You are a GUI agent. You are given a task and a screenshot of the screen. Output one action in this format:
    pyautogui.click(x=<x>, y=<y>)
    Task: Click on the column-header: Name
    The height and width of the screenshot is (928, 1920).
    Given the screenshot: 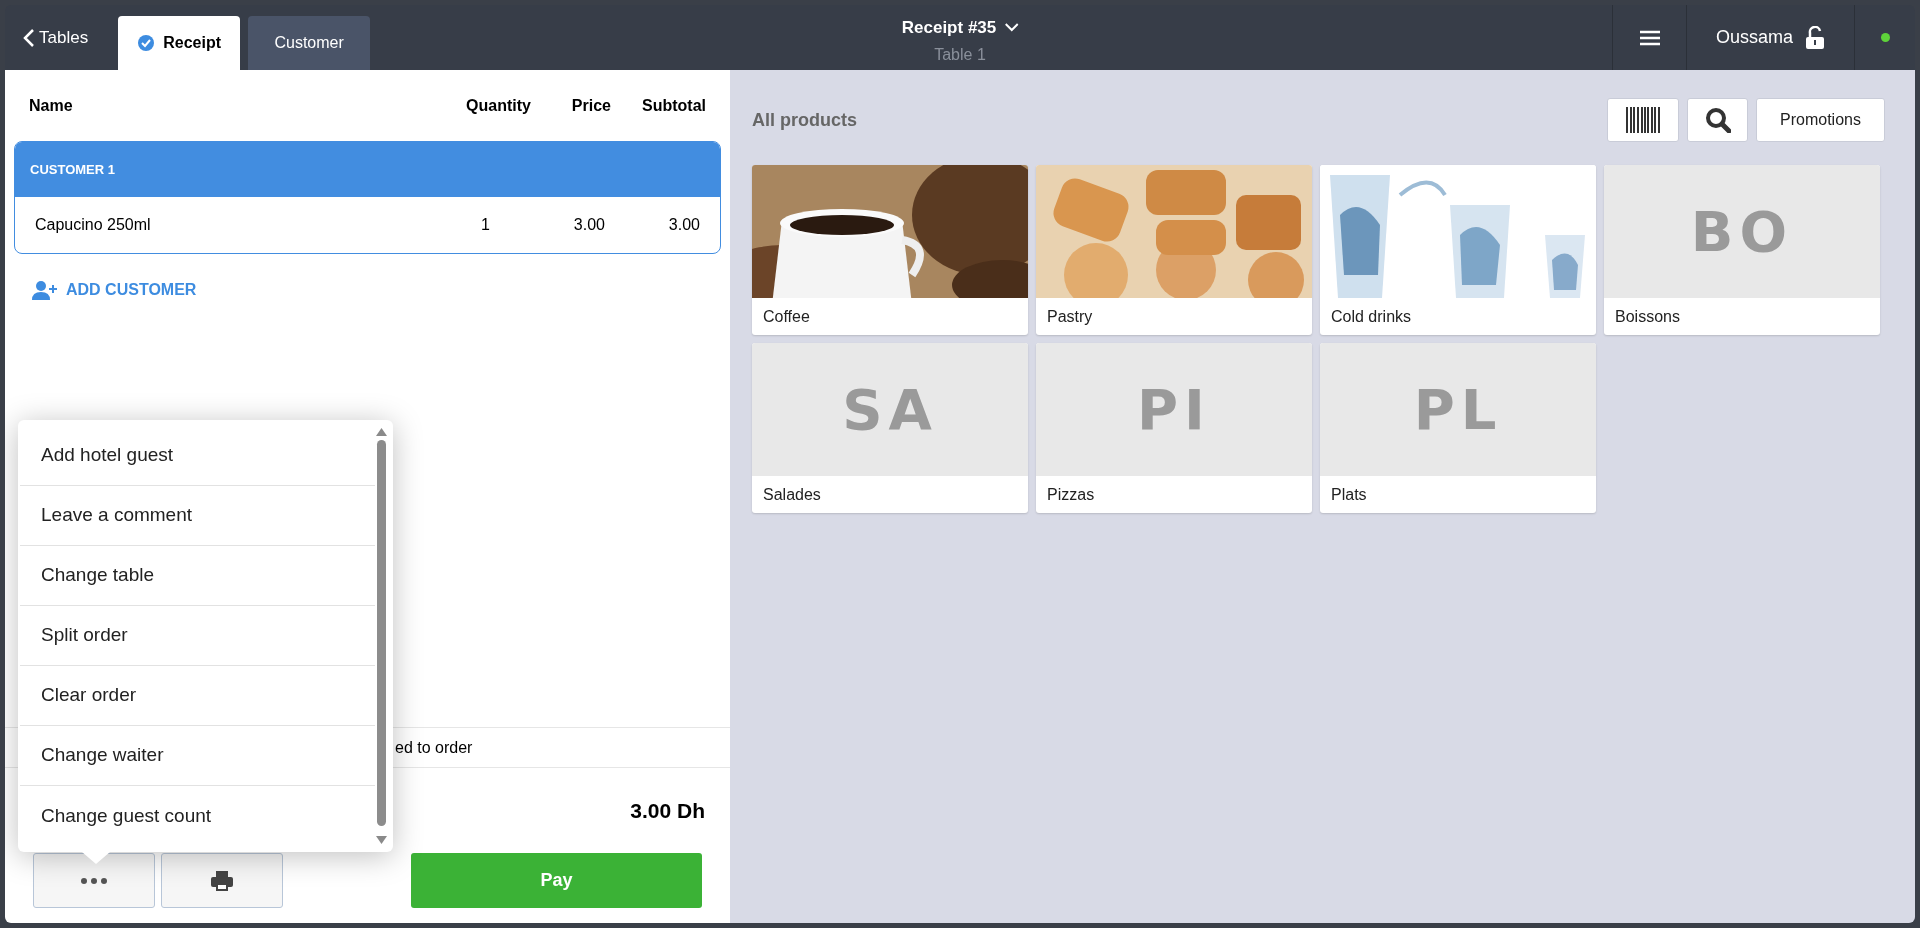 What is the action you would take?
    pyautogui.click(x=51, y=106)
    